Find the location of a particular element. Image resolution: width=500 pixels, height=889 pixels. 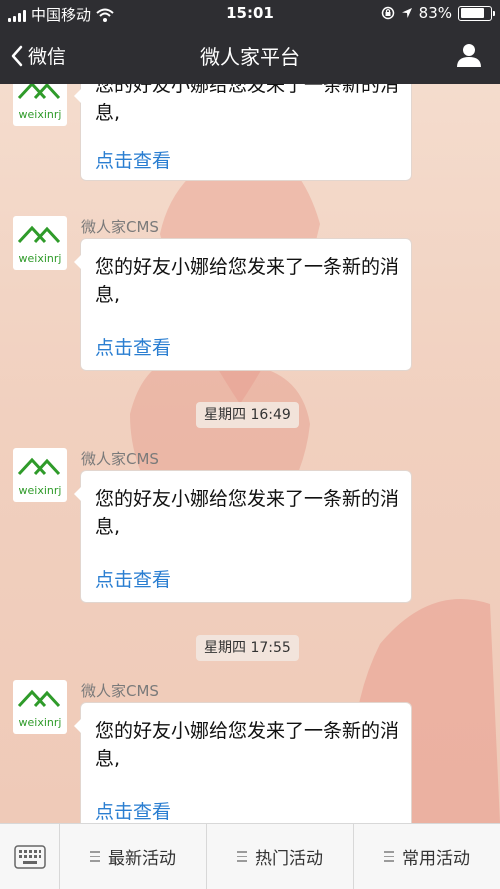

menu-item-label: 热门活动 is located at coordinates (289, 859).